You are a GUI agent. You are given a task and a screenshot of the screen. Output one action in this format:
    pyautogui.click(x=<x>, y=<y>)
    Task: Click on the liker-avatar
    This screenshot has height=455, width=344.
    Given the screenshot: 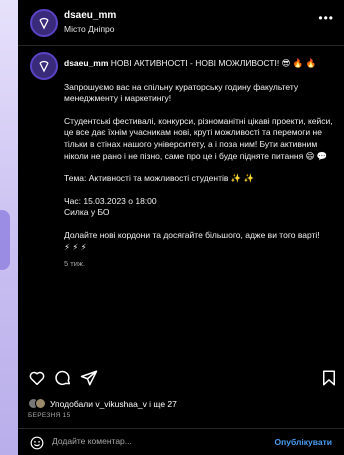 What is the action you would take?
    pyautogui.click(x=40, y=403)
    